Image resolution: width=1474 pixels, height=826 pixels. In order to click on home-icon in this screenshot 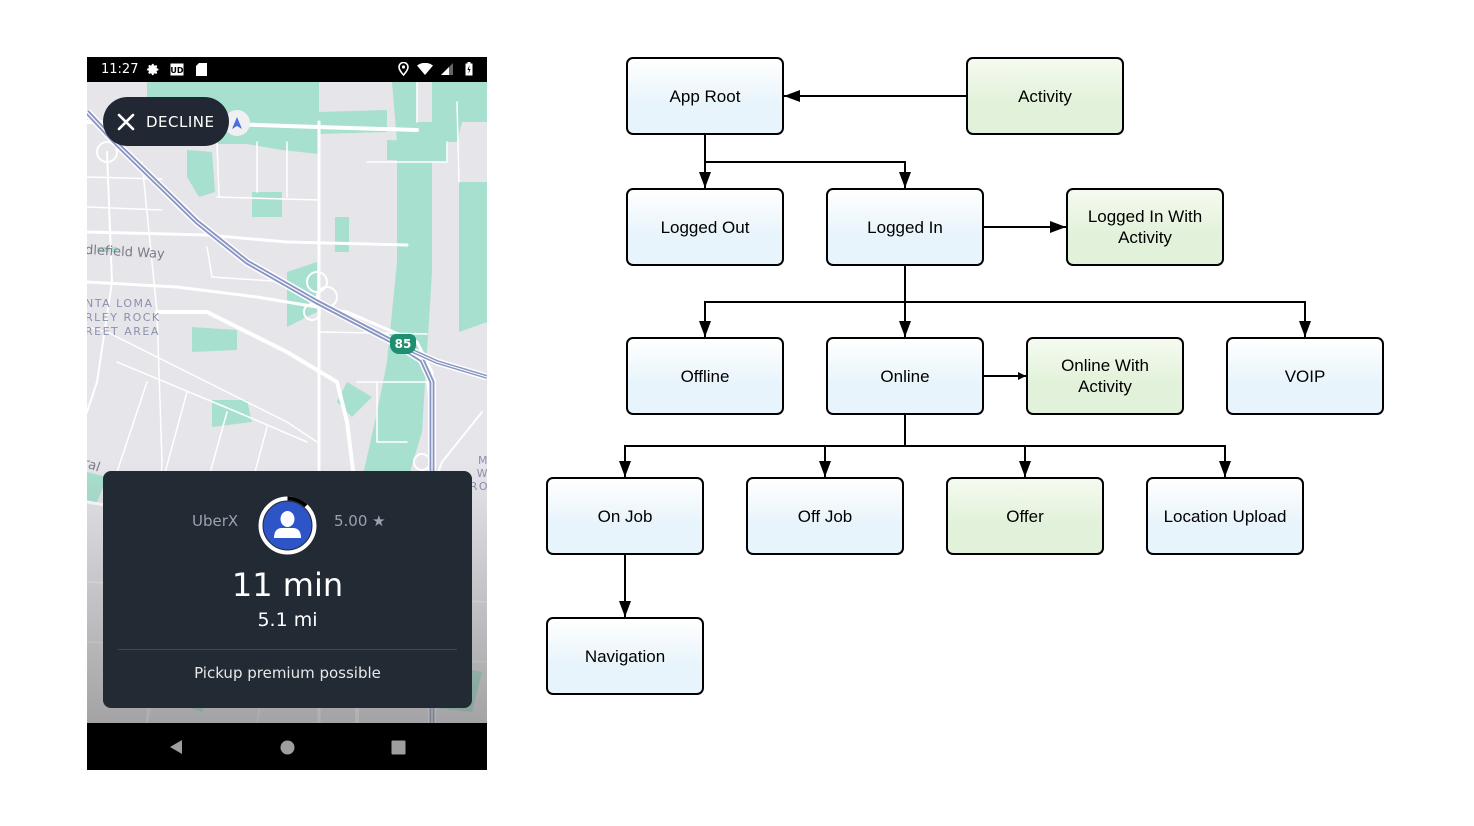, I will do `click(287, 747)`.